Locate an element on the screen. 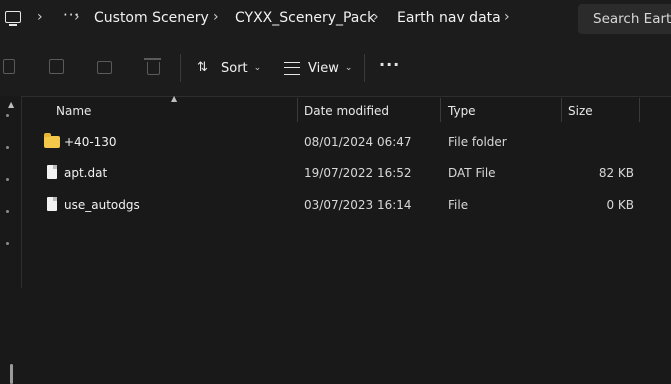 This screenshot has height=384, width=671. column-header-type: Type is located at coordinates (462, 111).